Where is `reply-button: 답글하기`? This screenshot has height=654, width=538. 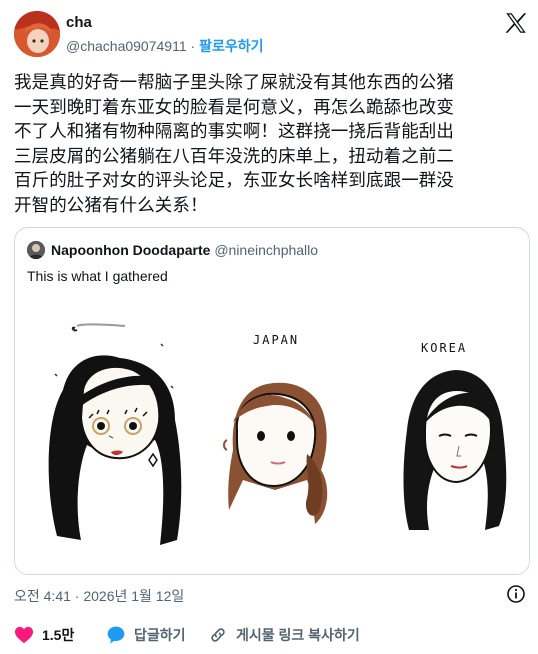
reply-button: 답글하기 is located at coordinates (146, 635).